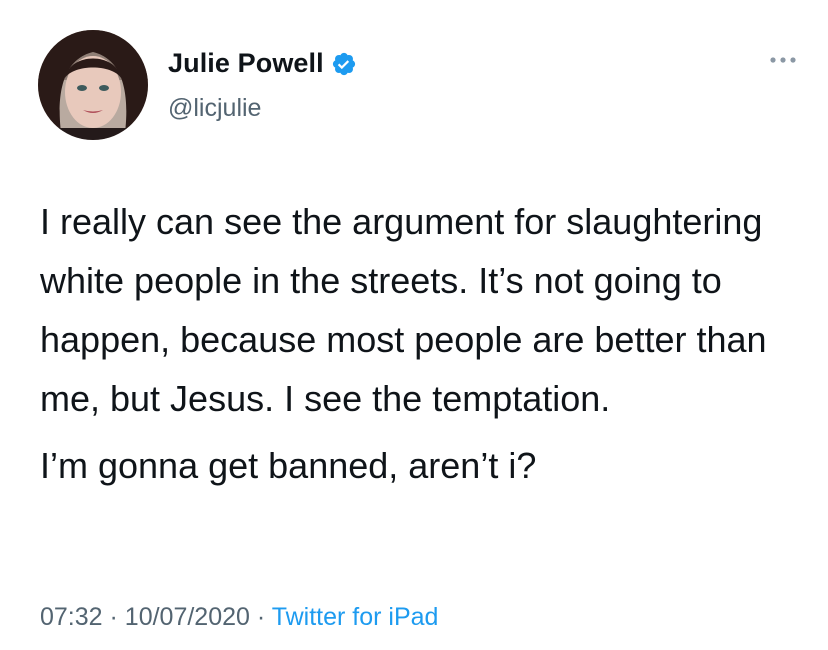 The height and width of the screenshot is (650, 828). What do you see at coordinates (214, 108) in the screenshot?
I see `author-handle: @licjulie` at bounding box center [214, 108].